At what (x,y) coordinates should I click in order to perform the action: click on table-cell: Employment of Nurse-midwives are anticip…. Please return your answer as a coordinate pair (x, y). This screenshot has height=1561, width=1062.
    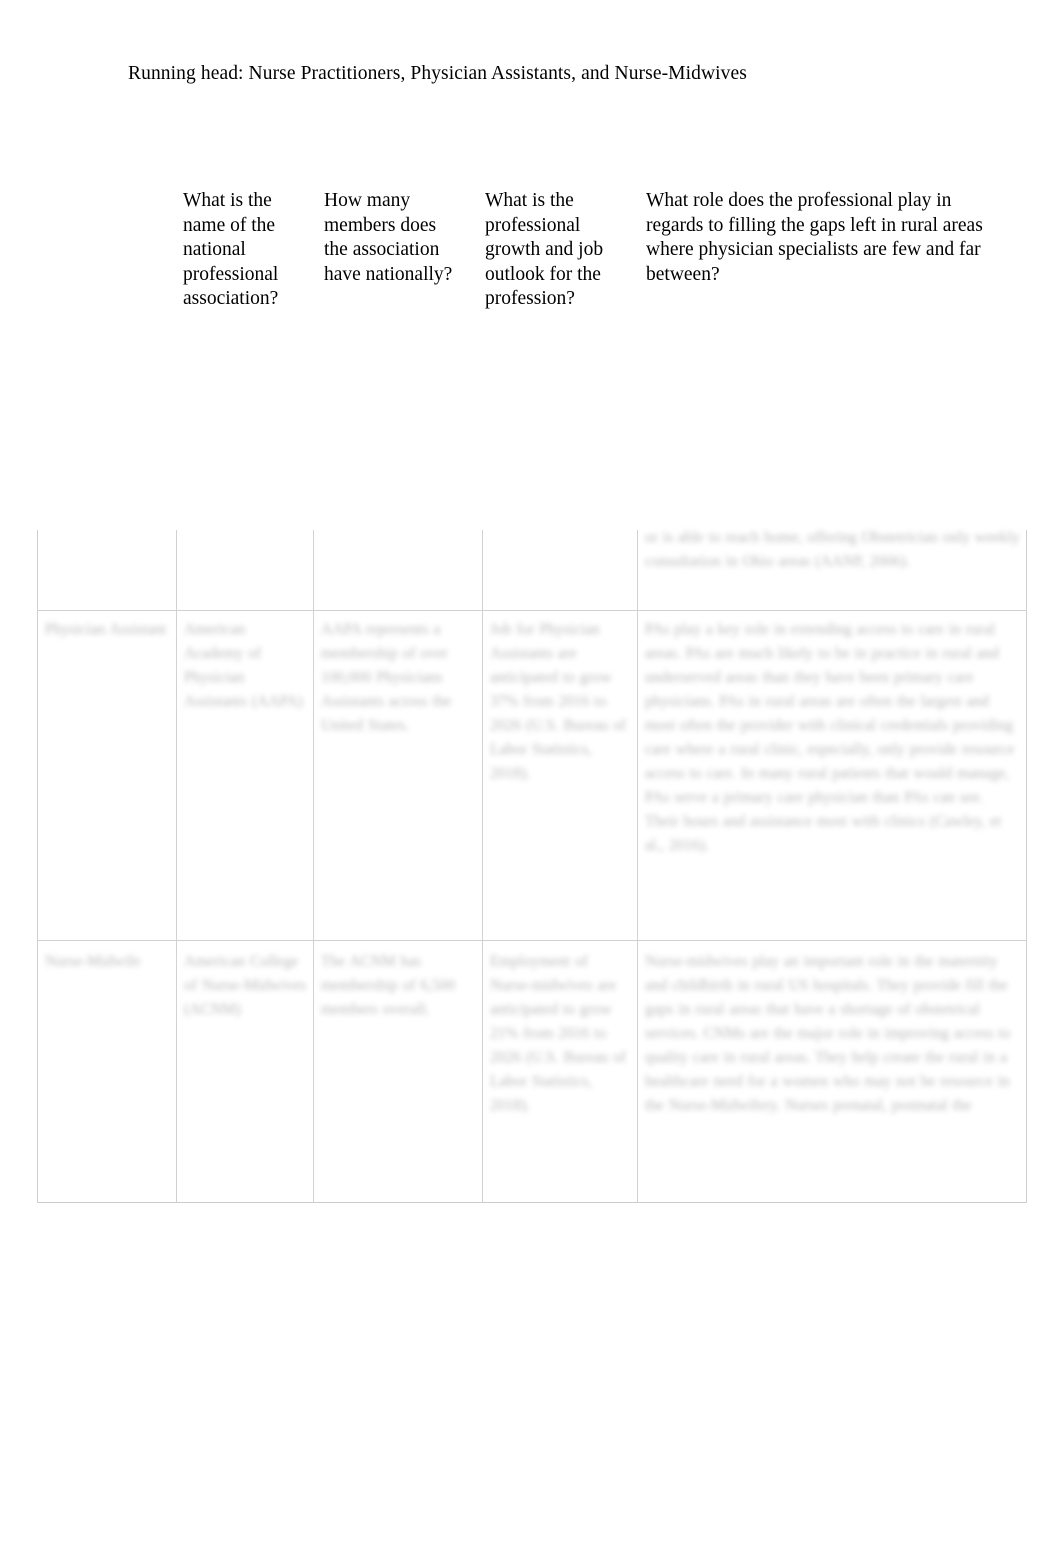
    Looking at the image, I should click on (558, 1033).